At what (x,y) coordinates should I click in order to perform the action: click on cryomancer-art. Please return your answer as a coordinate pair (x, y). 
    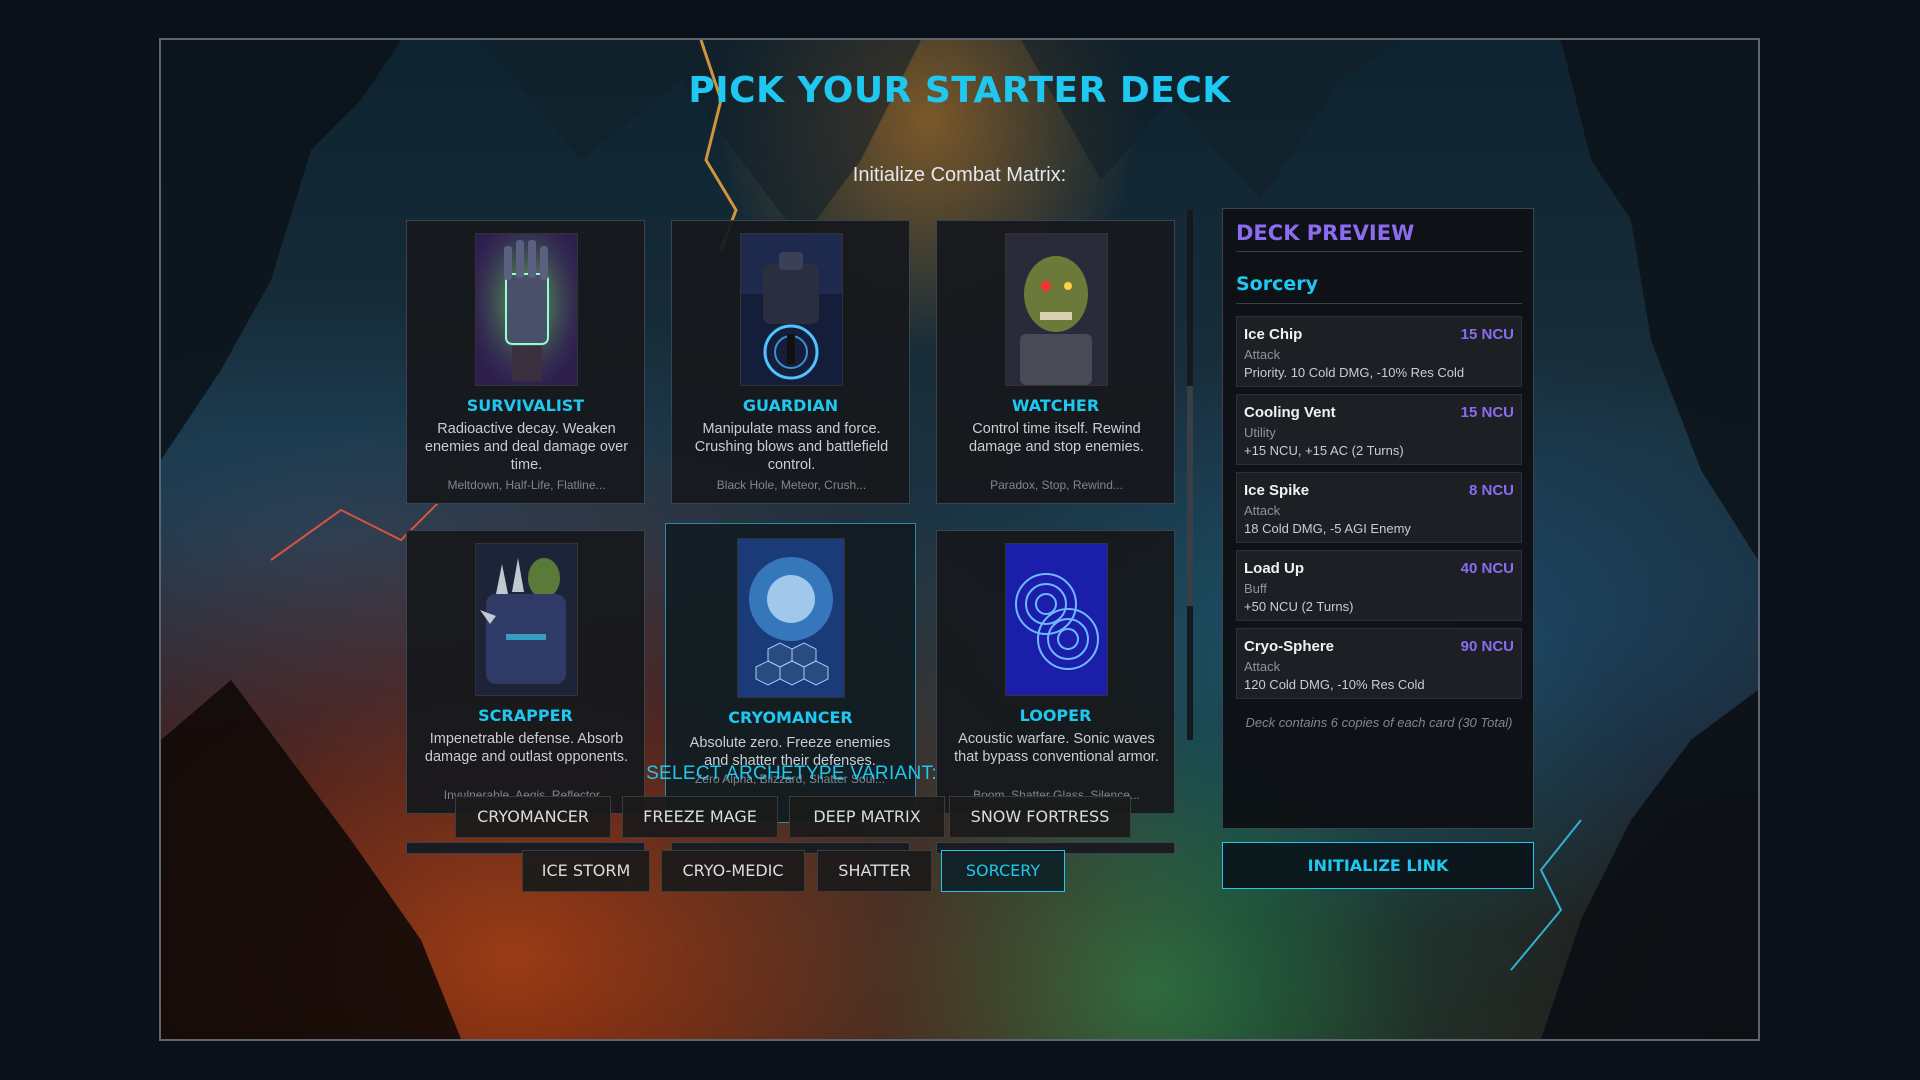
    Looking at the image, I should click on (791, 618).